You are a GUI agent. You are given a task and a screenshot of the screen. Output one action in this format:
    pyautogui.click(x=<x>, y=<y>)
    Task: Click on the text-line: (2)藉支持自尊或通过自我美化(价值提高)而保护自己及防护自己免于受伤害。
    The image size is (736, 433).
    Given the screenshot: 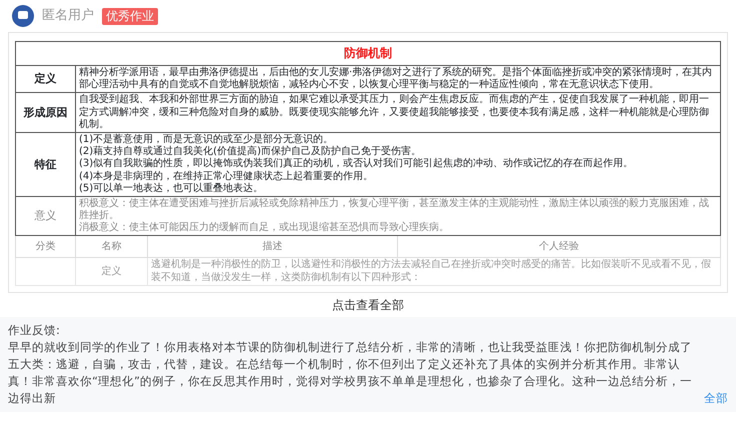 What is the action you would take?
    pyautogui.click(x=250, y=152)
    